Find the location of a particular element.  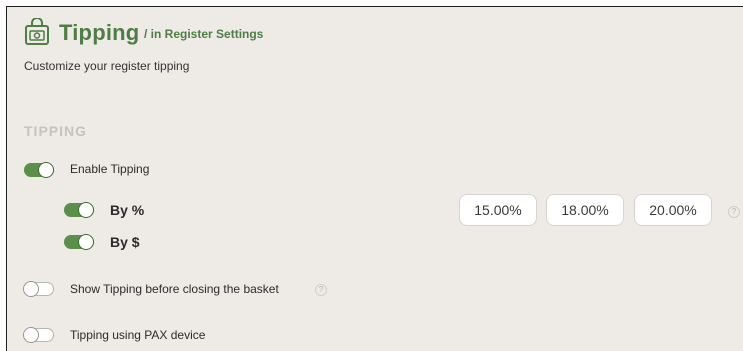

enable-tipping-toggle is located at coordinates (39, 170).